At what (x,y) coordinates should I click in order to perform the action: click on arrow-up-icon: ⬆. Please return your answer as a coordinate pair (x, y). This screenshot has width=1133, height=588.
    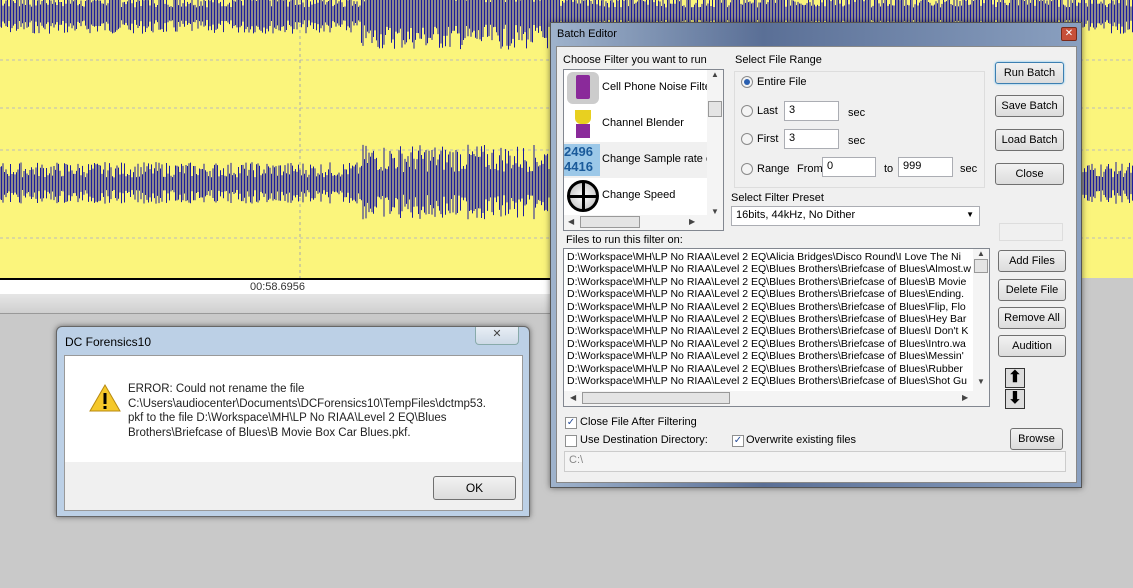
    Looking at the image, I should click on (1015, 377).